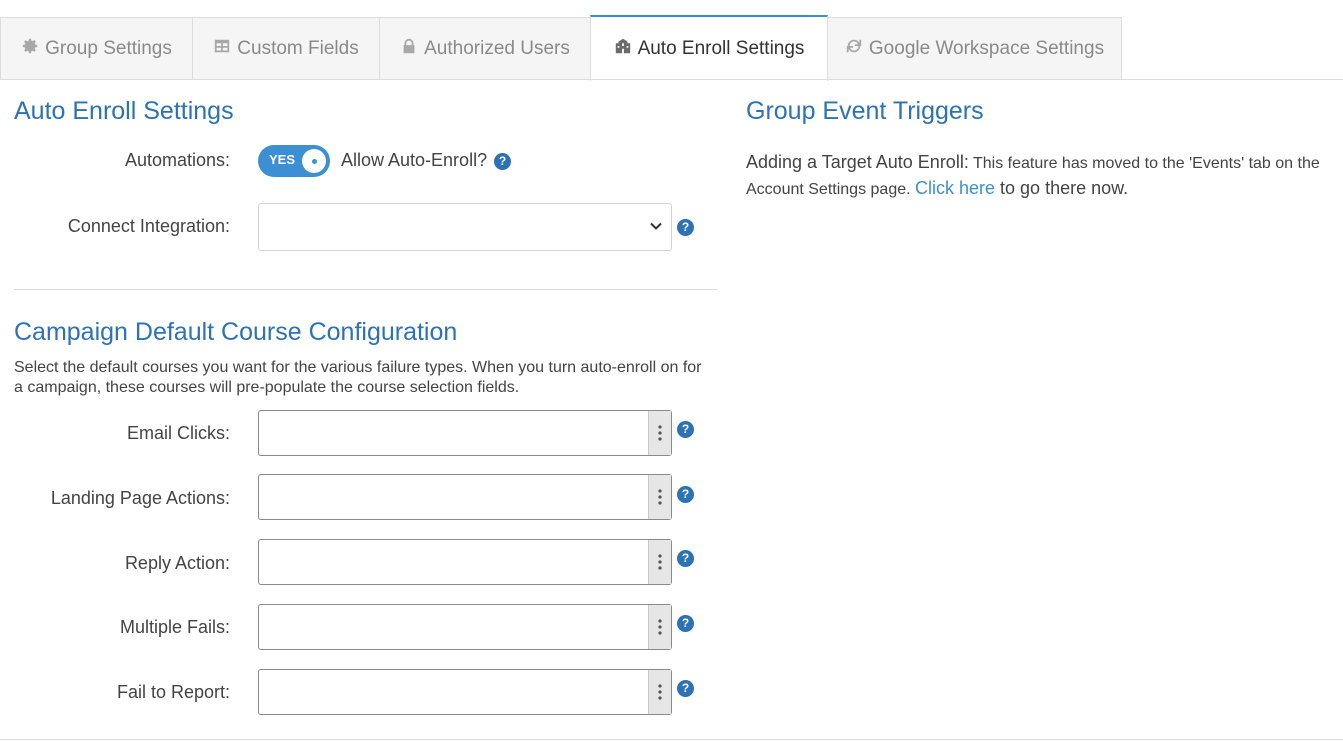 The width and height of the screenshot is (1343, 742). I want to click on multiple-fails-course-select, so click(465, 627).